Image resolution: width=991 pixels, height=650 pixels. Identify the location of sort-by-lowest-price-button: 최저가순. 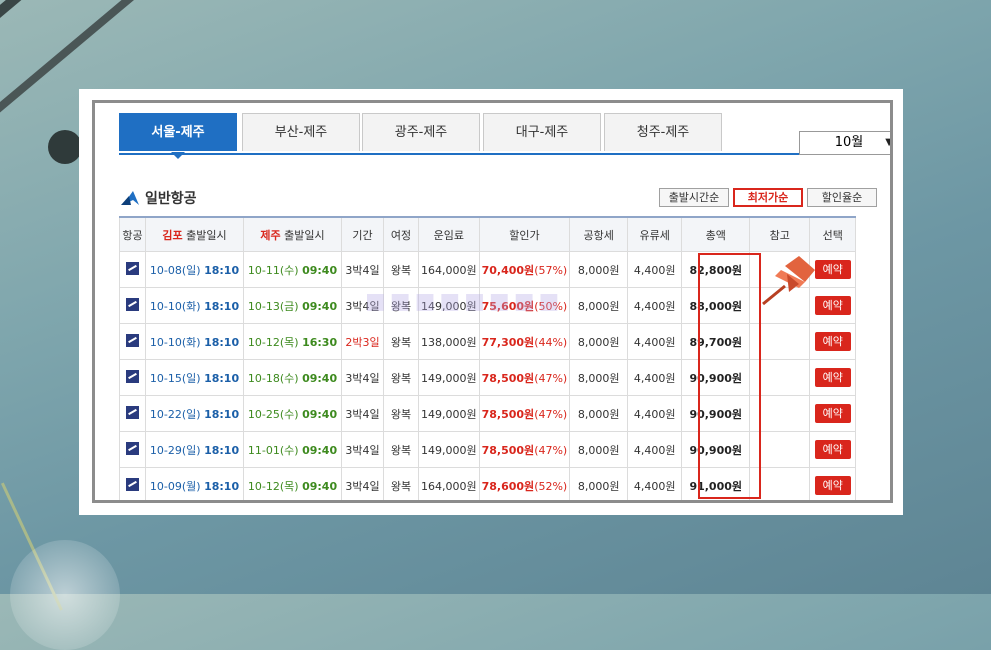
(768, 197).